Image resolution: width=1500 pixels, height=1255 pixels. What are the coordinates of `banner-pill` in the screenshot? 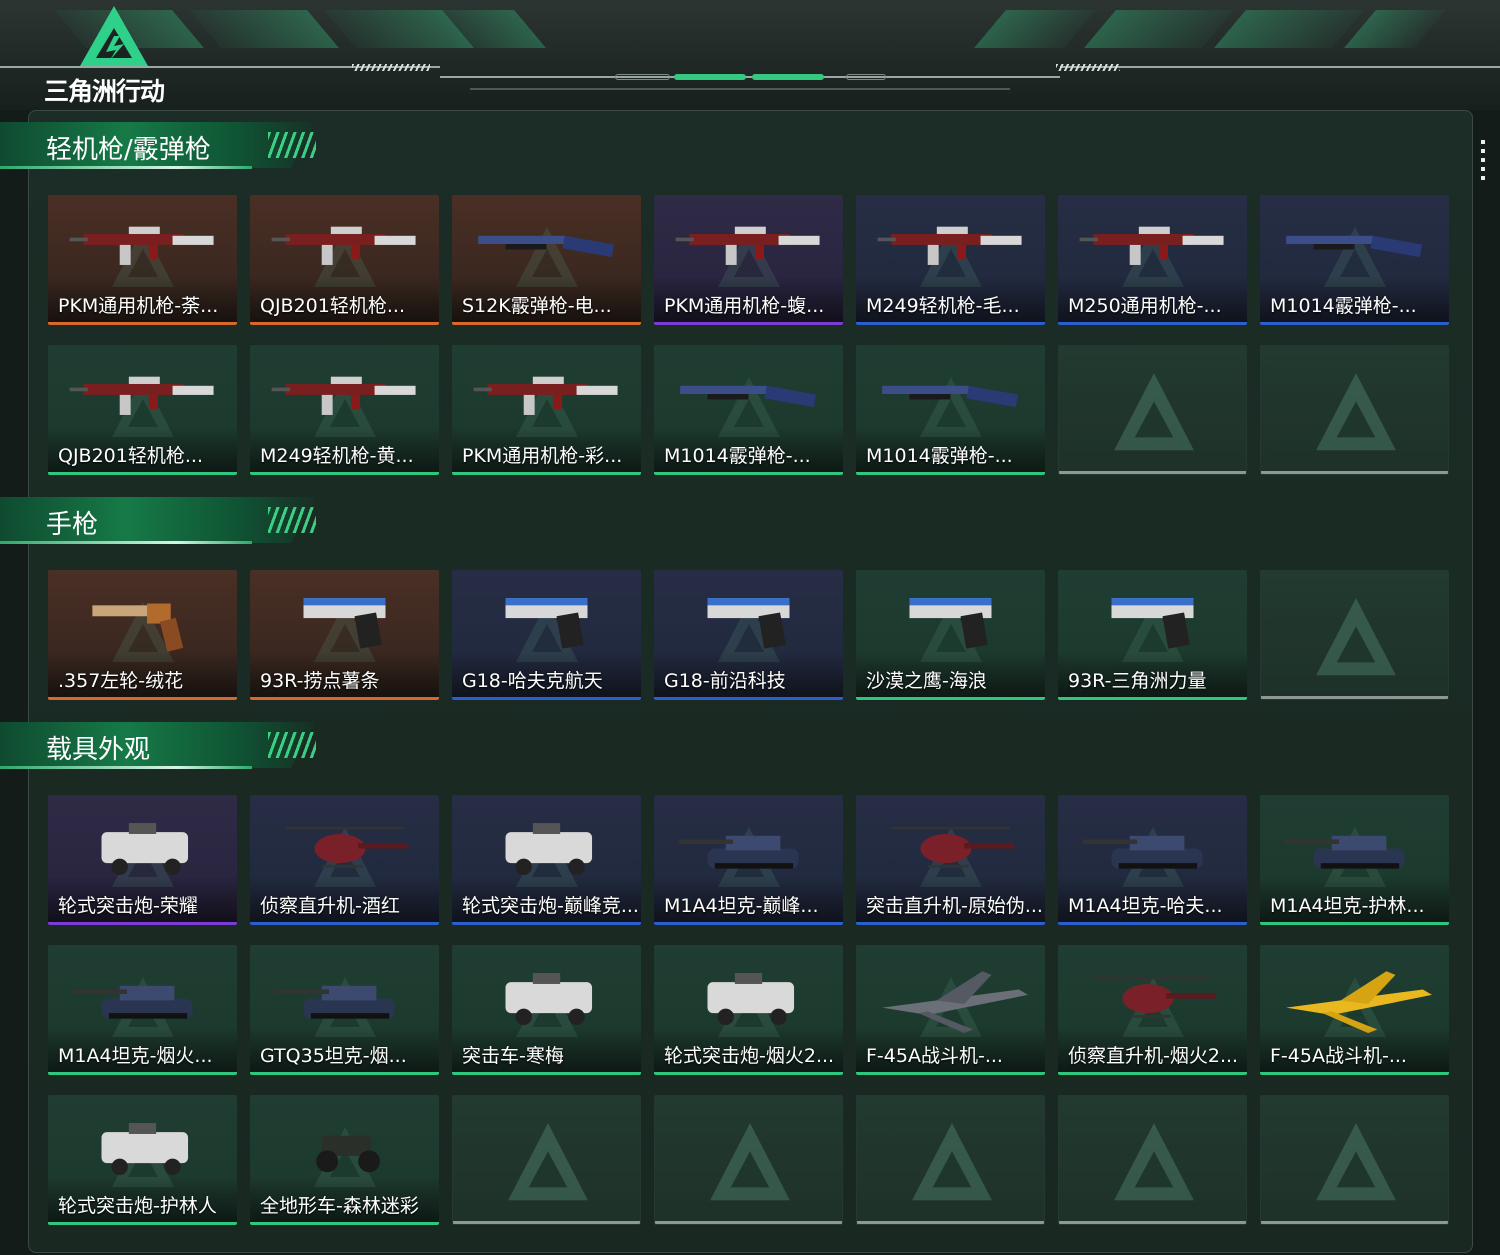 It's located at (788, 77).